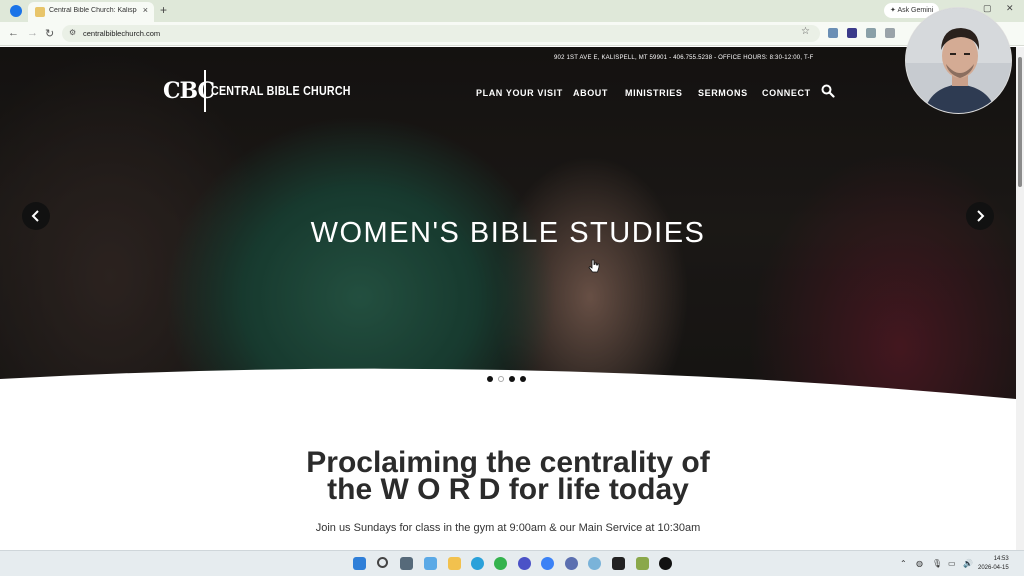  What do you see at coordinates (40, 12) in the screenshot?
I see `site-favicon-icon` at bounding box center [40, 12].